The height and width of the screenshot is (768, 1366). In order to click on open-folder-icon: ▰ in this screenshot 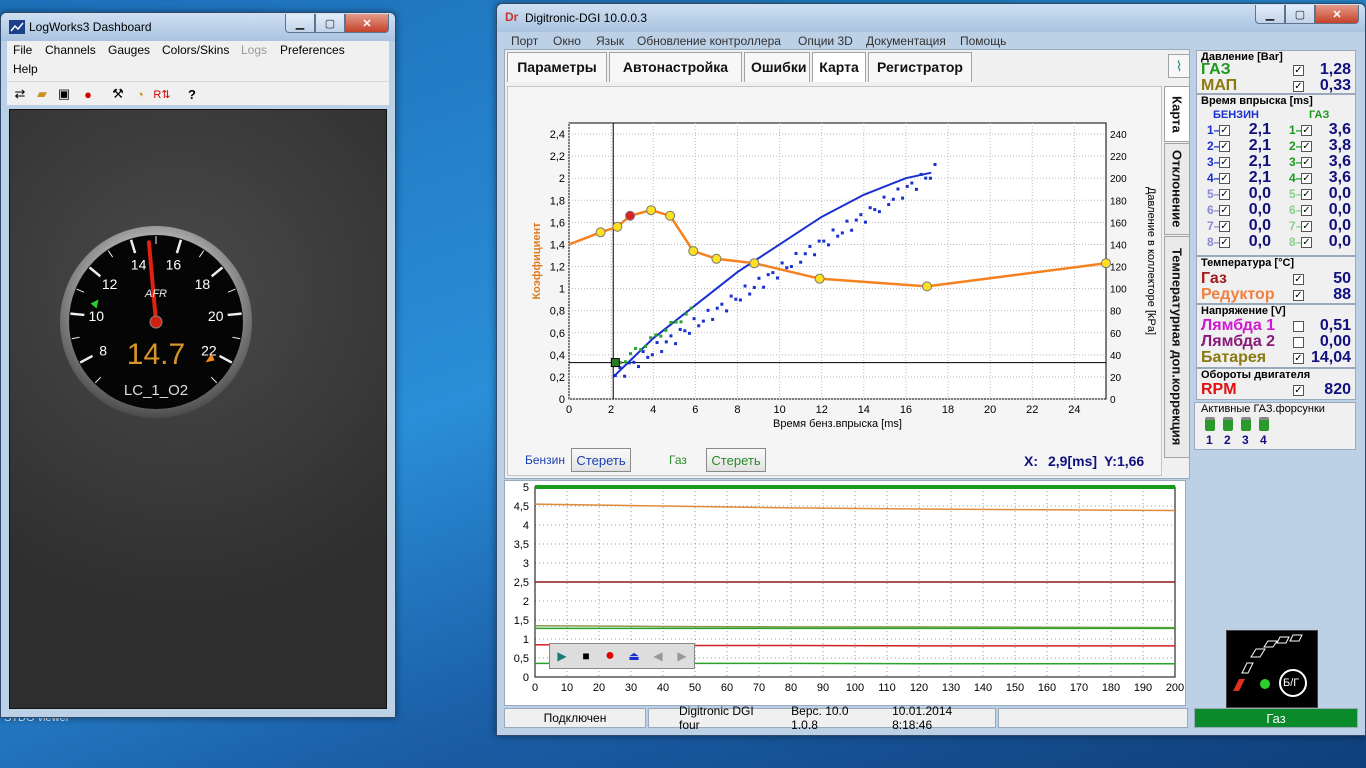, I will do `click(42, 94)`.